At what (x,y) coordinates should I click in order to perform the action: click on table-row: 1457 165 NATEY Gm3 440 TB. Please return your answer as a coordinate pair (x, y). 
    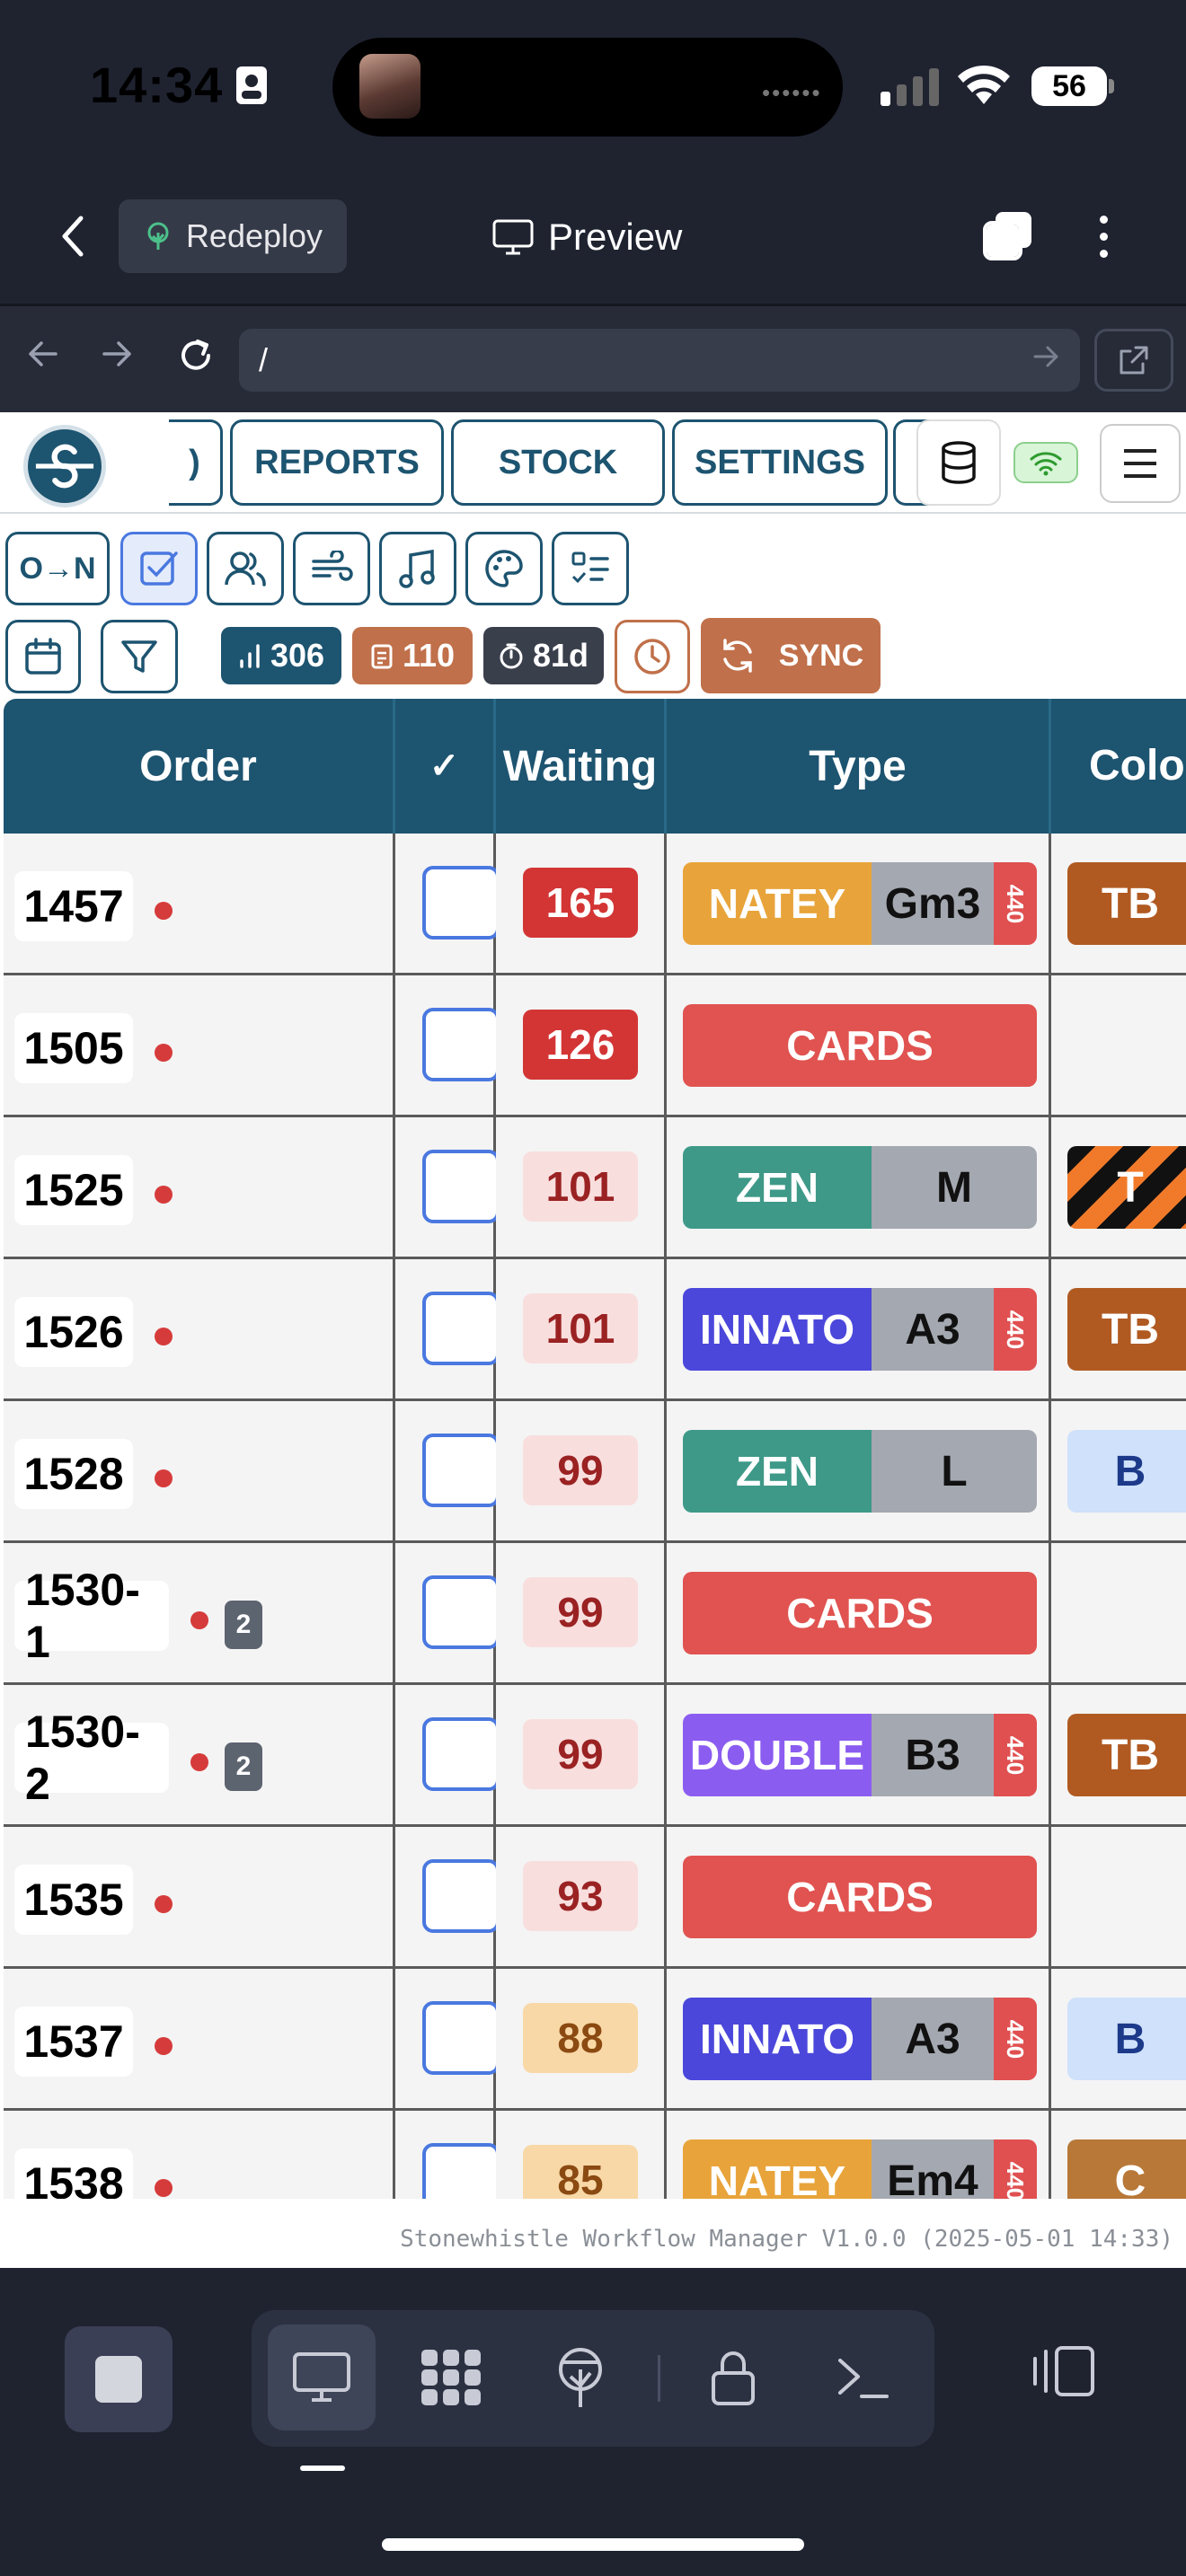
    Looking at the image, I should click on (595, 904).